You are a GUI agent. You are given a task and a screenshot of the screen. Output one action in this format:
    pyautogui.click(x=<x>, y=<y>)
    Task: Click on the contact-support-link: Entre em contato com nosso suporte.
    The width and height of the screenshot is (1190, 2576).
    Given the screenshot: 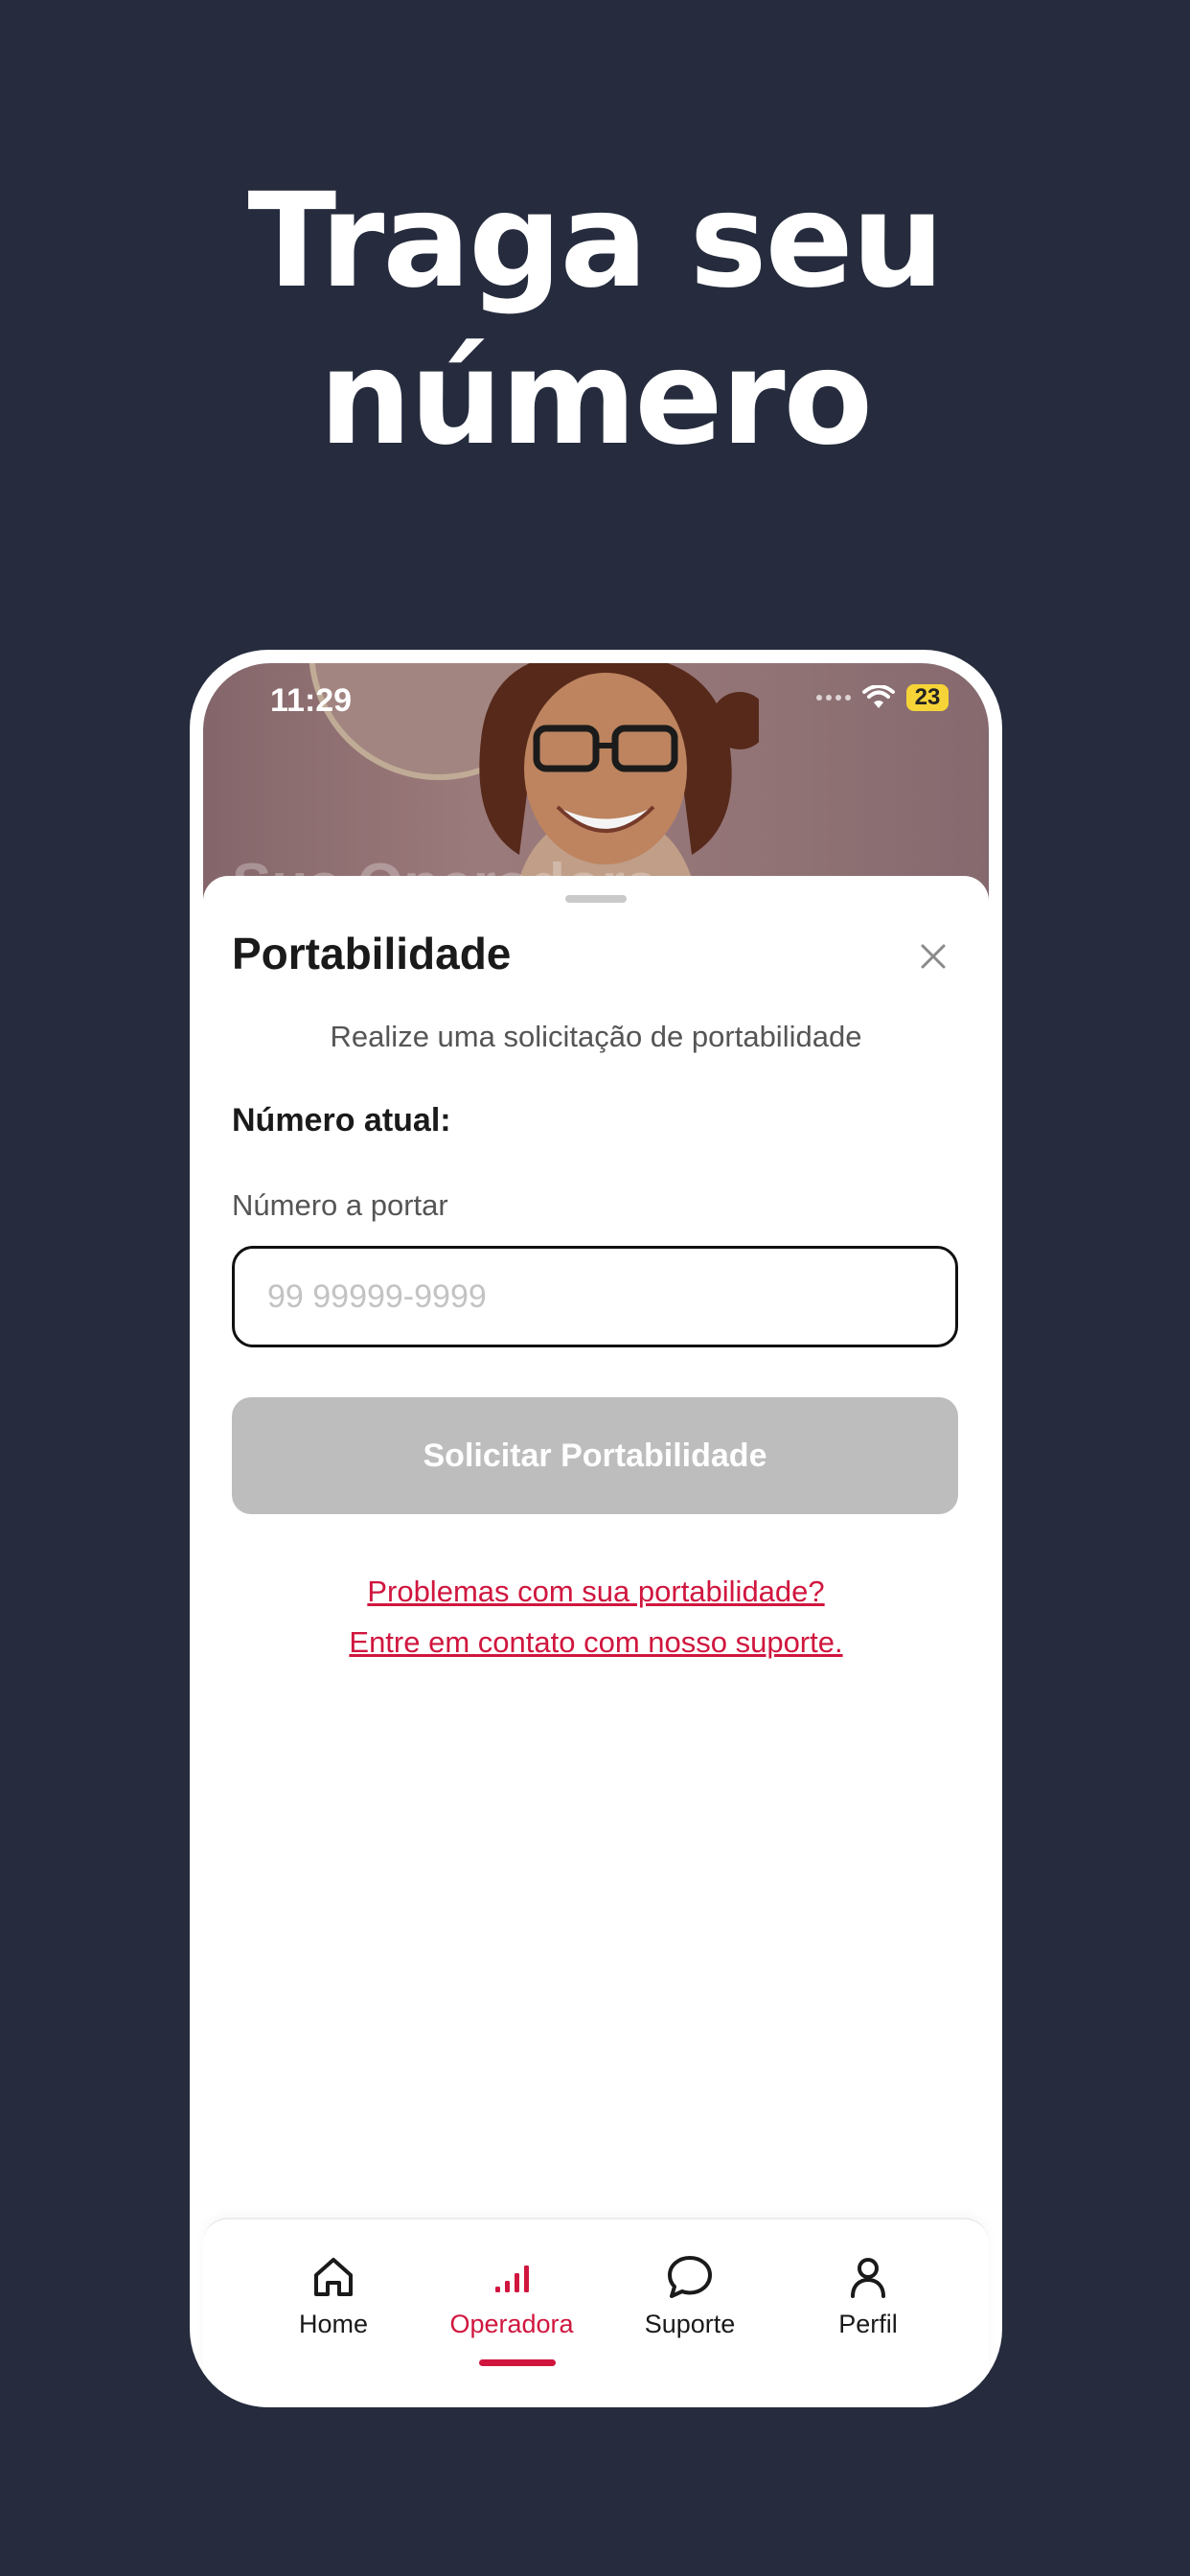 What is the action you would take?
    pyautogui.click(x=596, y=1642)
    